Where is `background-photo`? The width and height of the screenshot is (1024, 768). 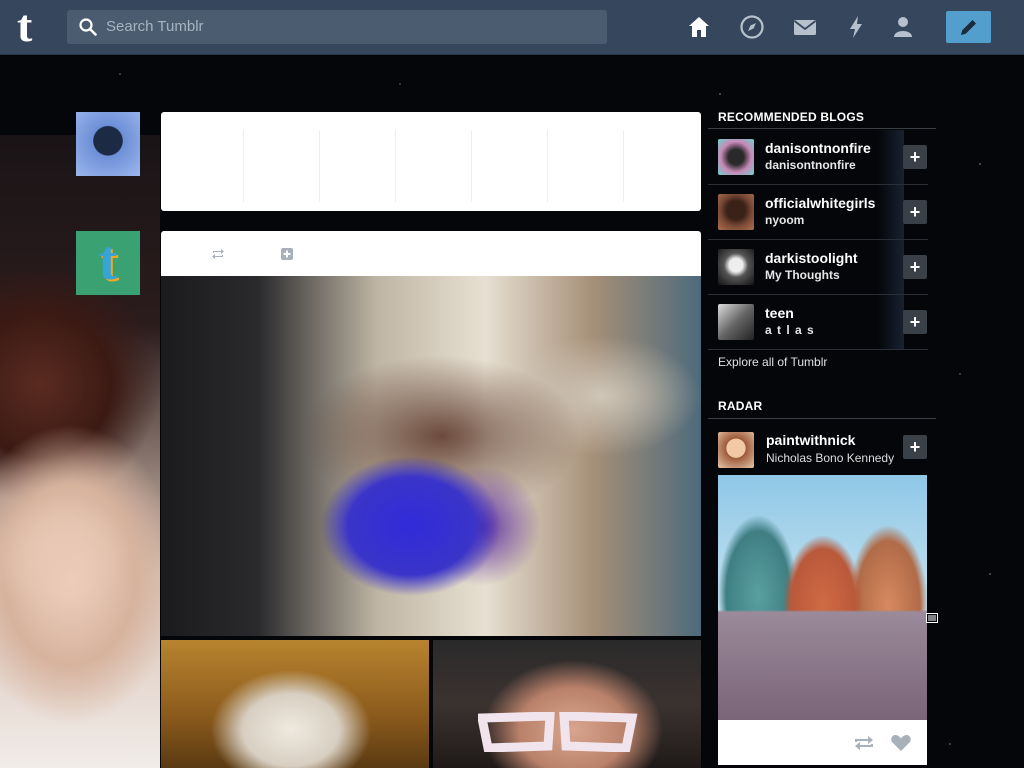
background-photo is located at coordinates (80, 451).